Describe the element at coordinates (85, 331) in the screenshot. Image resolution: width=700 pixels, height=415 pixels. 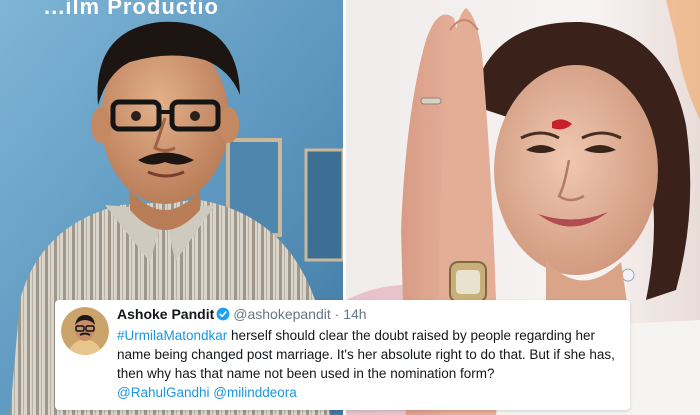
I see `avatar` at that location.